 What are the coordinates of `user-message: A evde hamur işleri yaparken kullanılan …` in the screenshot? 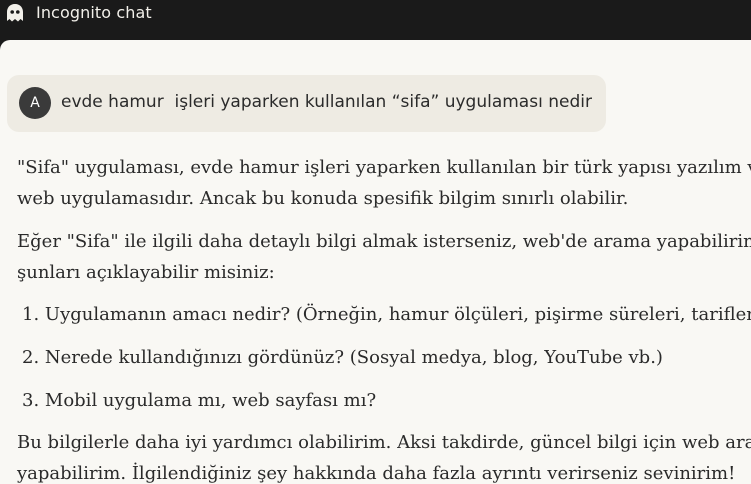 It's located at (306, 103).